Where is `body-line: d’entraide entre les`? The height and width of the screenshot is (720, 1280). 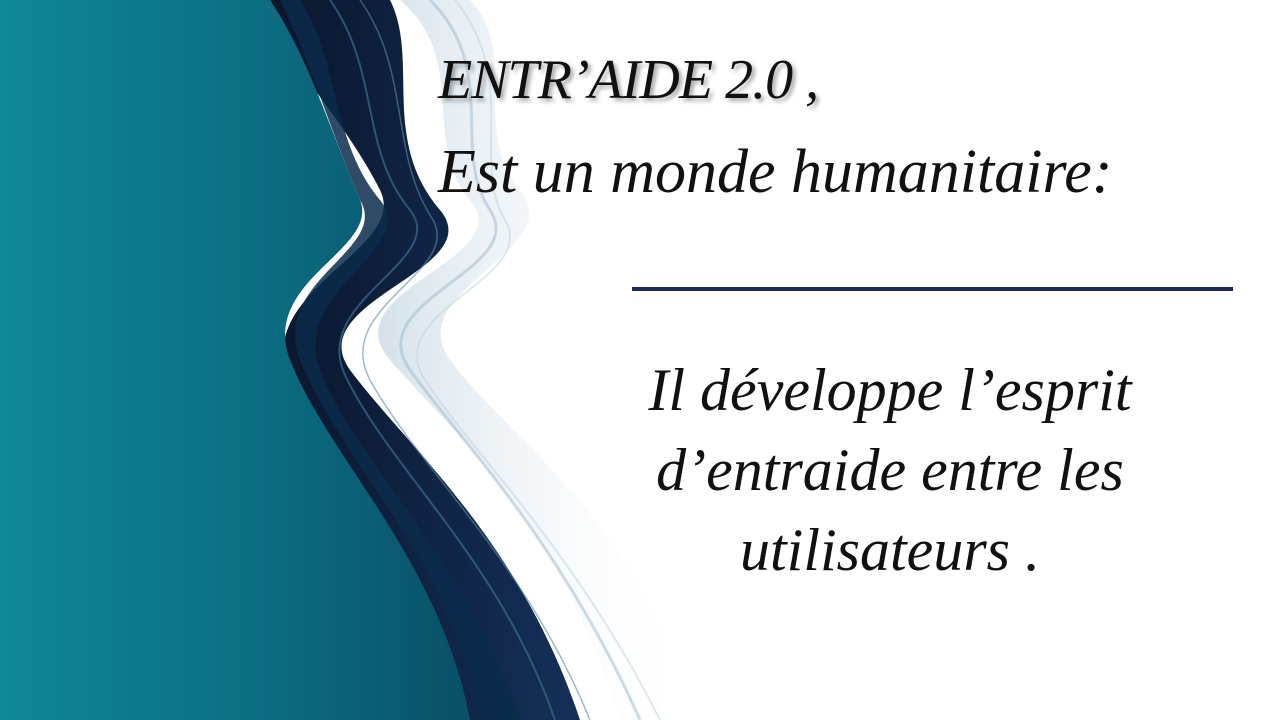 body-line: d’entraide entre les is located at coordinates (890, 470).